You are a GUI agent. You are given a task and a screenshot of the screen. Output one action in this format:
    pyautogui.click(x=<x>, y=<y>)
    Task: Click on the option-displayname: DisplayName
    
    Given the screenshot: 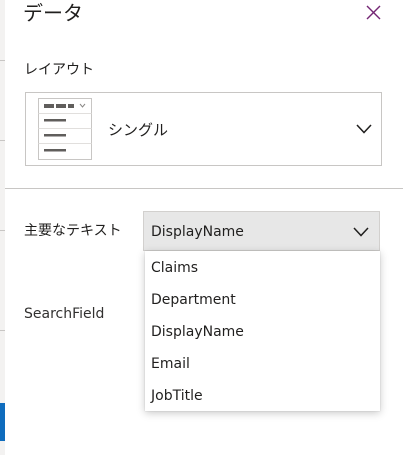 What is the action you would take?
    pyautogui.click(x=262, y=332)
    